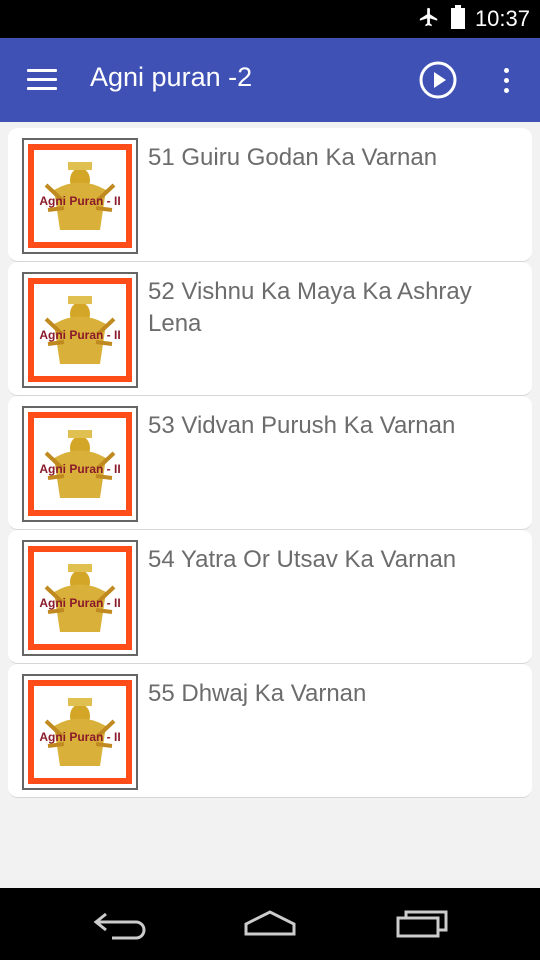 This screenshot has width=540, height=960. What do you see at coordinates (171, 77) in the screenshot?
I see `page-title: Agni puran -2` at bounding box center [171, 77].